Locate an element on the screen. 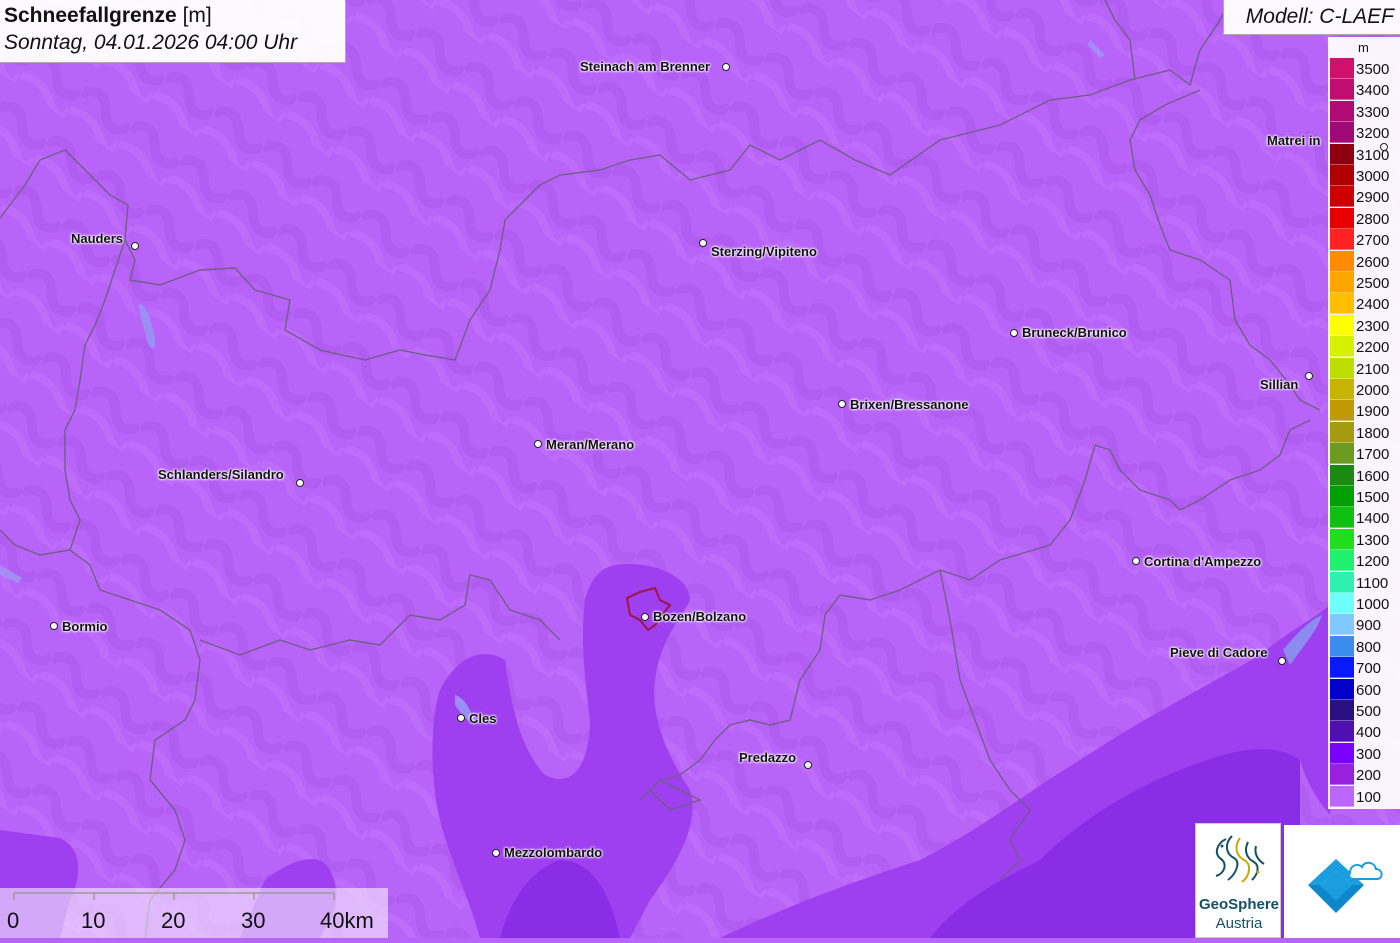 The image size is (1400, 943). legend-row: 2600 is located at coordinates (1365, 261).